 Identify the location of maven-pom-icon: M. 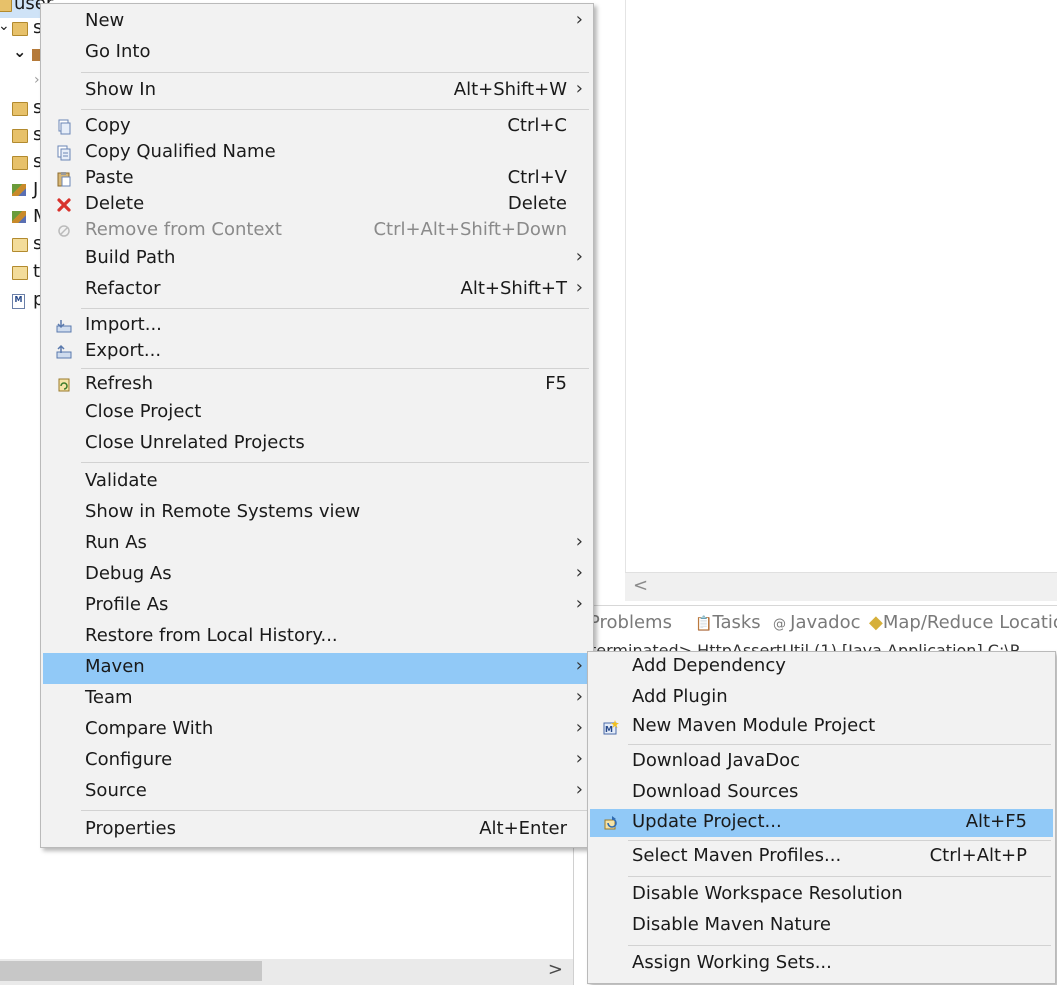
(18, 301).